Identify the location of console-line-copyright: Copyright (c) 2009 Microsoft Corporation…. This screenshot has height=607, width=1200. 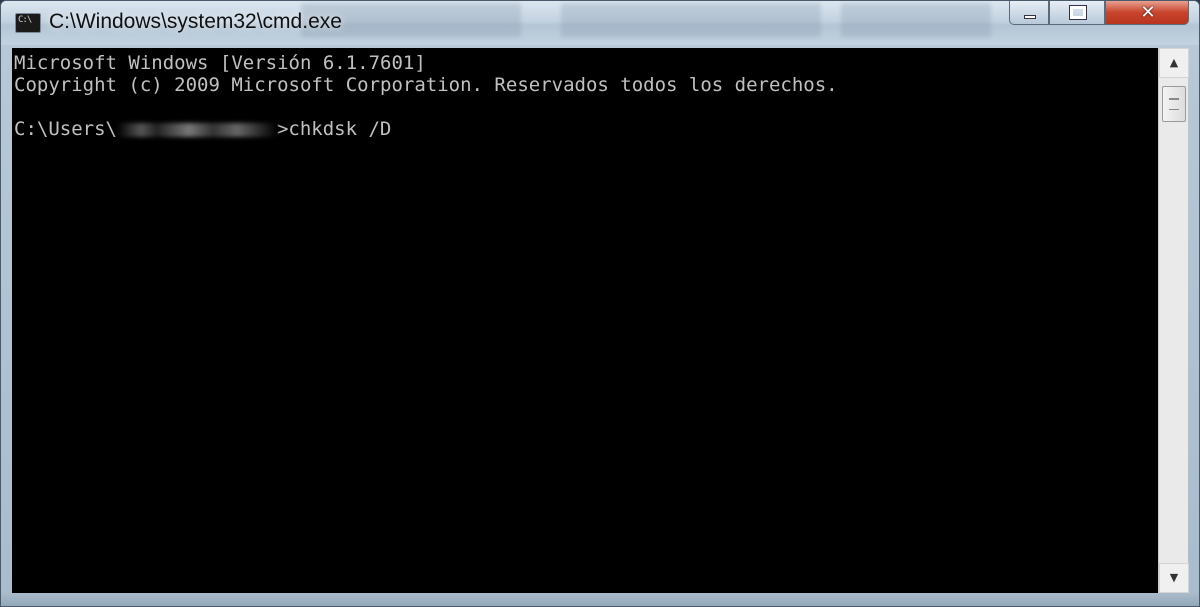
(426, 85).